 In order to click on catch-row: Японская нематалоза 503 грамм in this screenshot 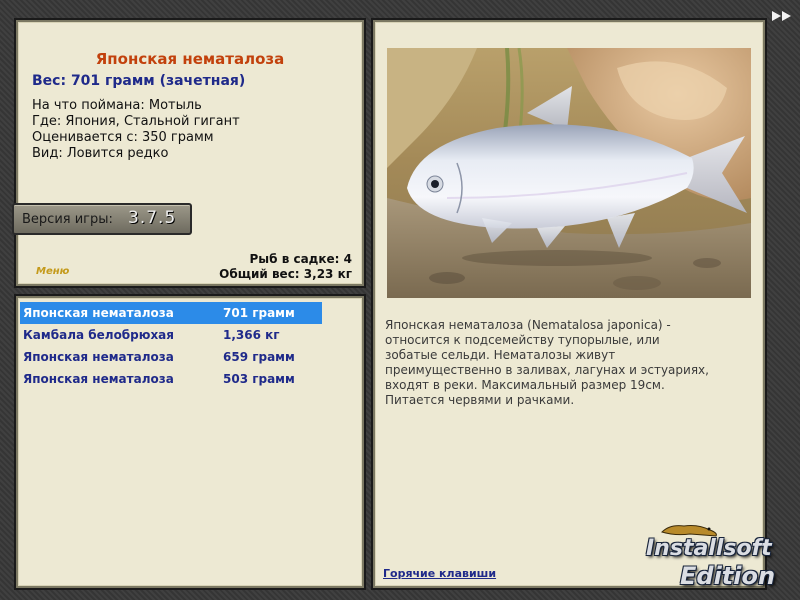, I will do `click(171, 379)`.